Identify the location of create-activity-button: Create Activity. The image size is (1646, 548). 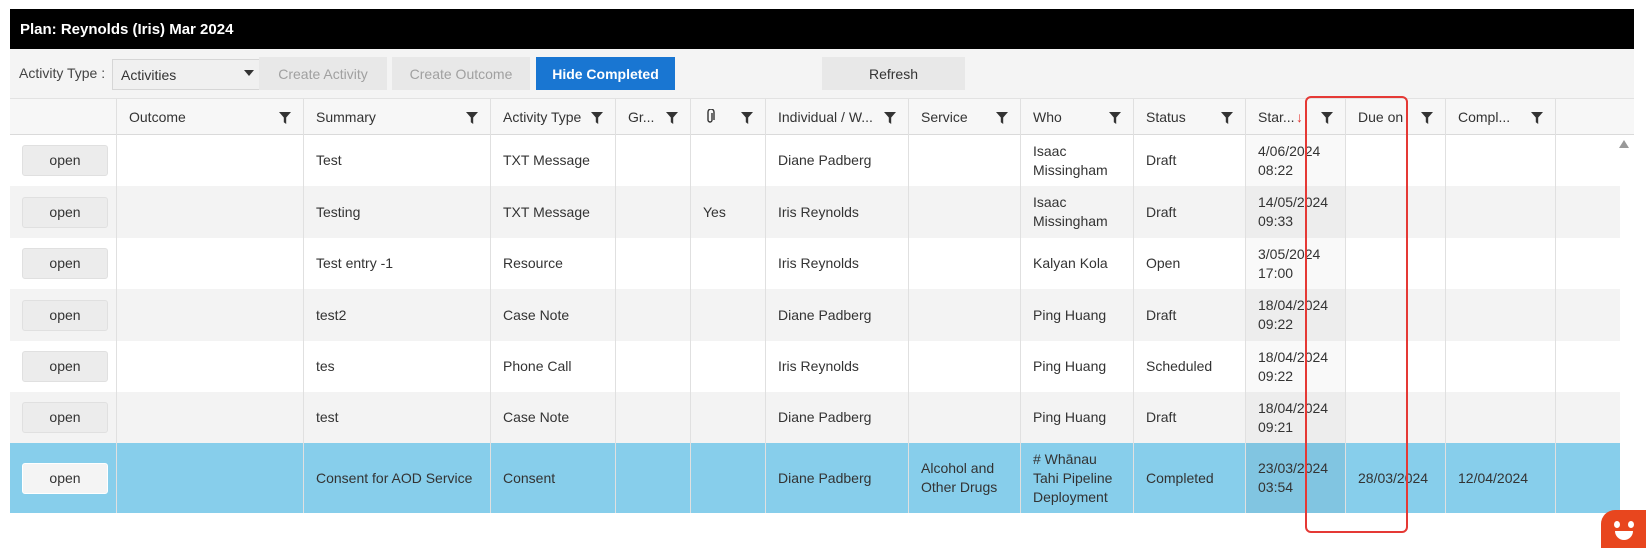
(323, 73).